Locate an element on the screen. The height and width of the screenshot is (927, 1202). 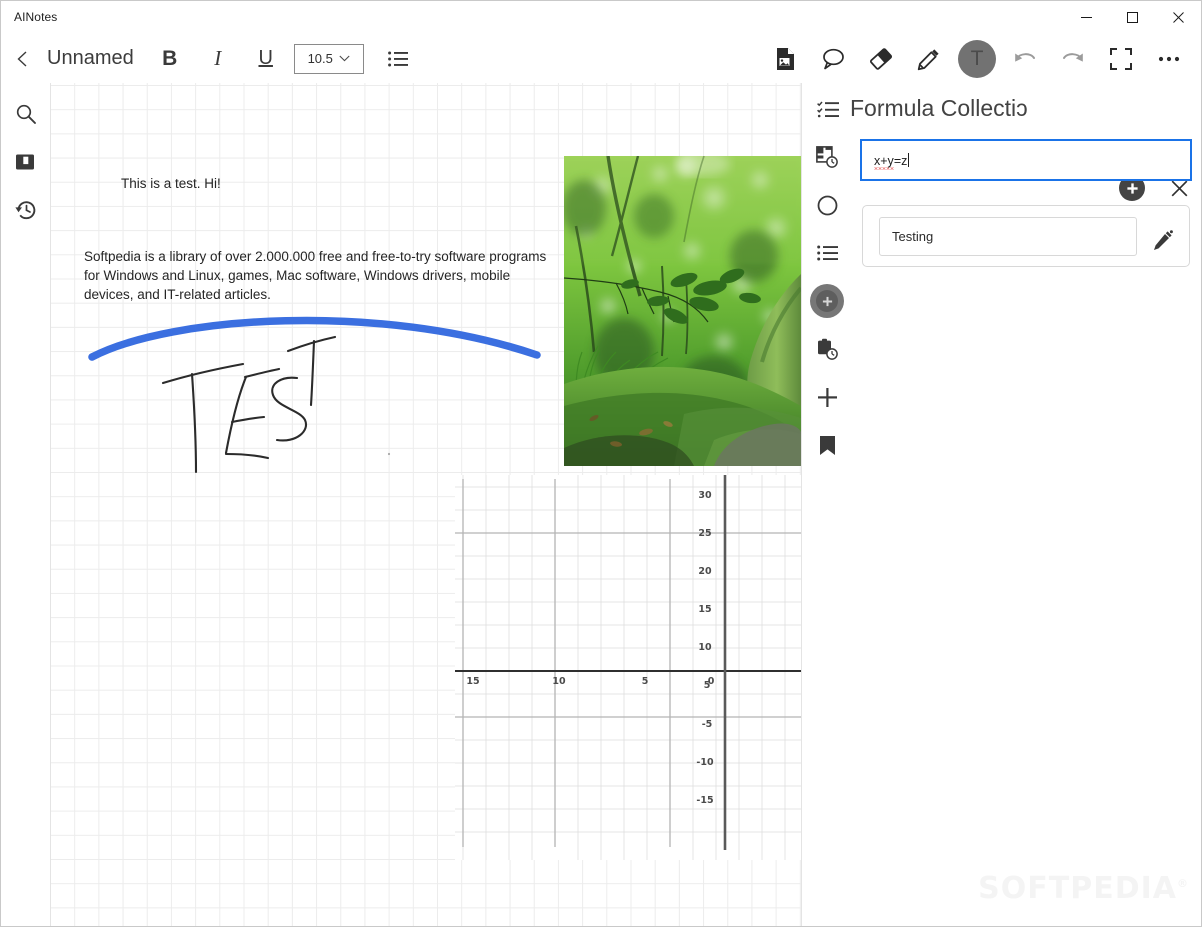
undo-icon is located at coordinates (1025, 57).